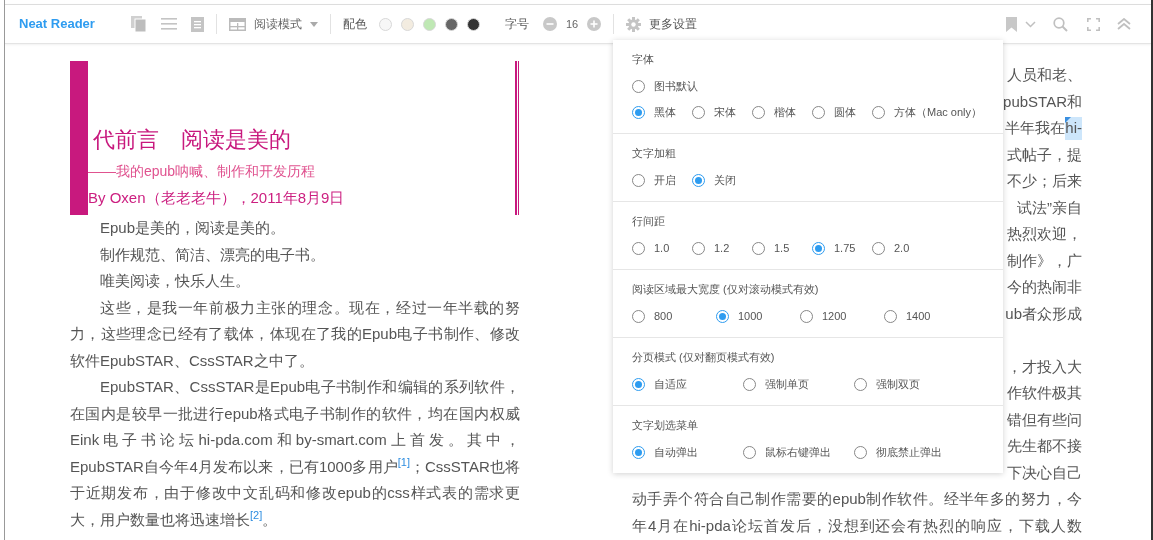 This screenshot has width=1153, height=540. I want to click on text-line: 今的热闹非, so click(1044, 287).